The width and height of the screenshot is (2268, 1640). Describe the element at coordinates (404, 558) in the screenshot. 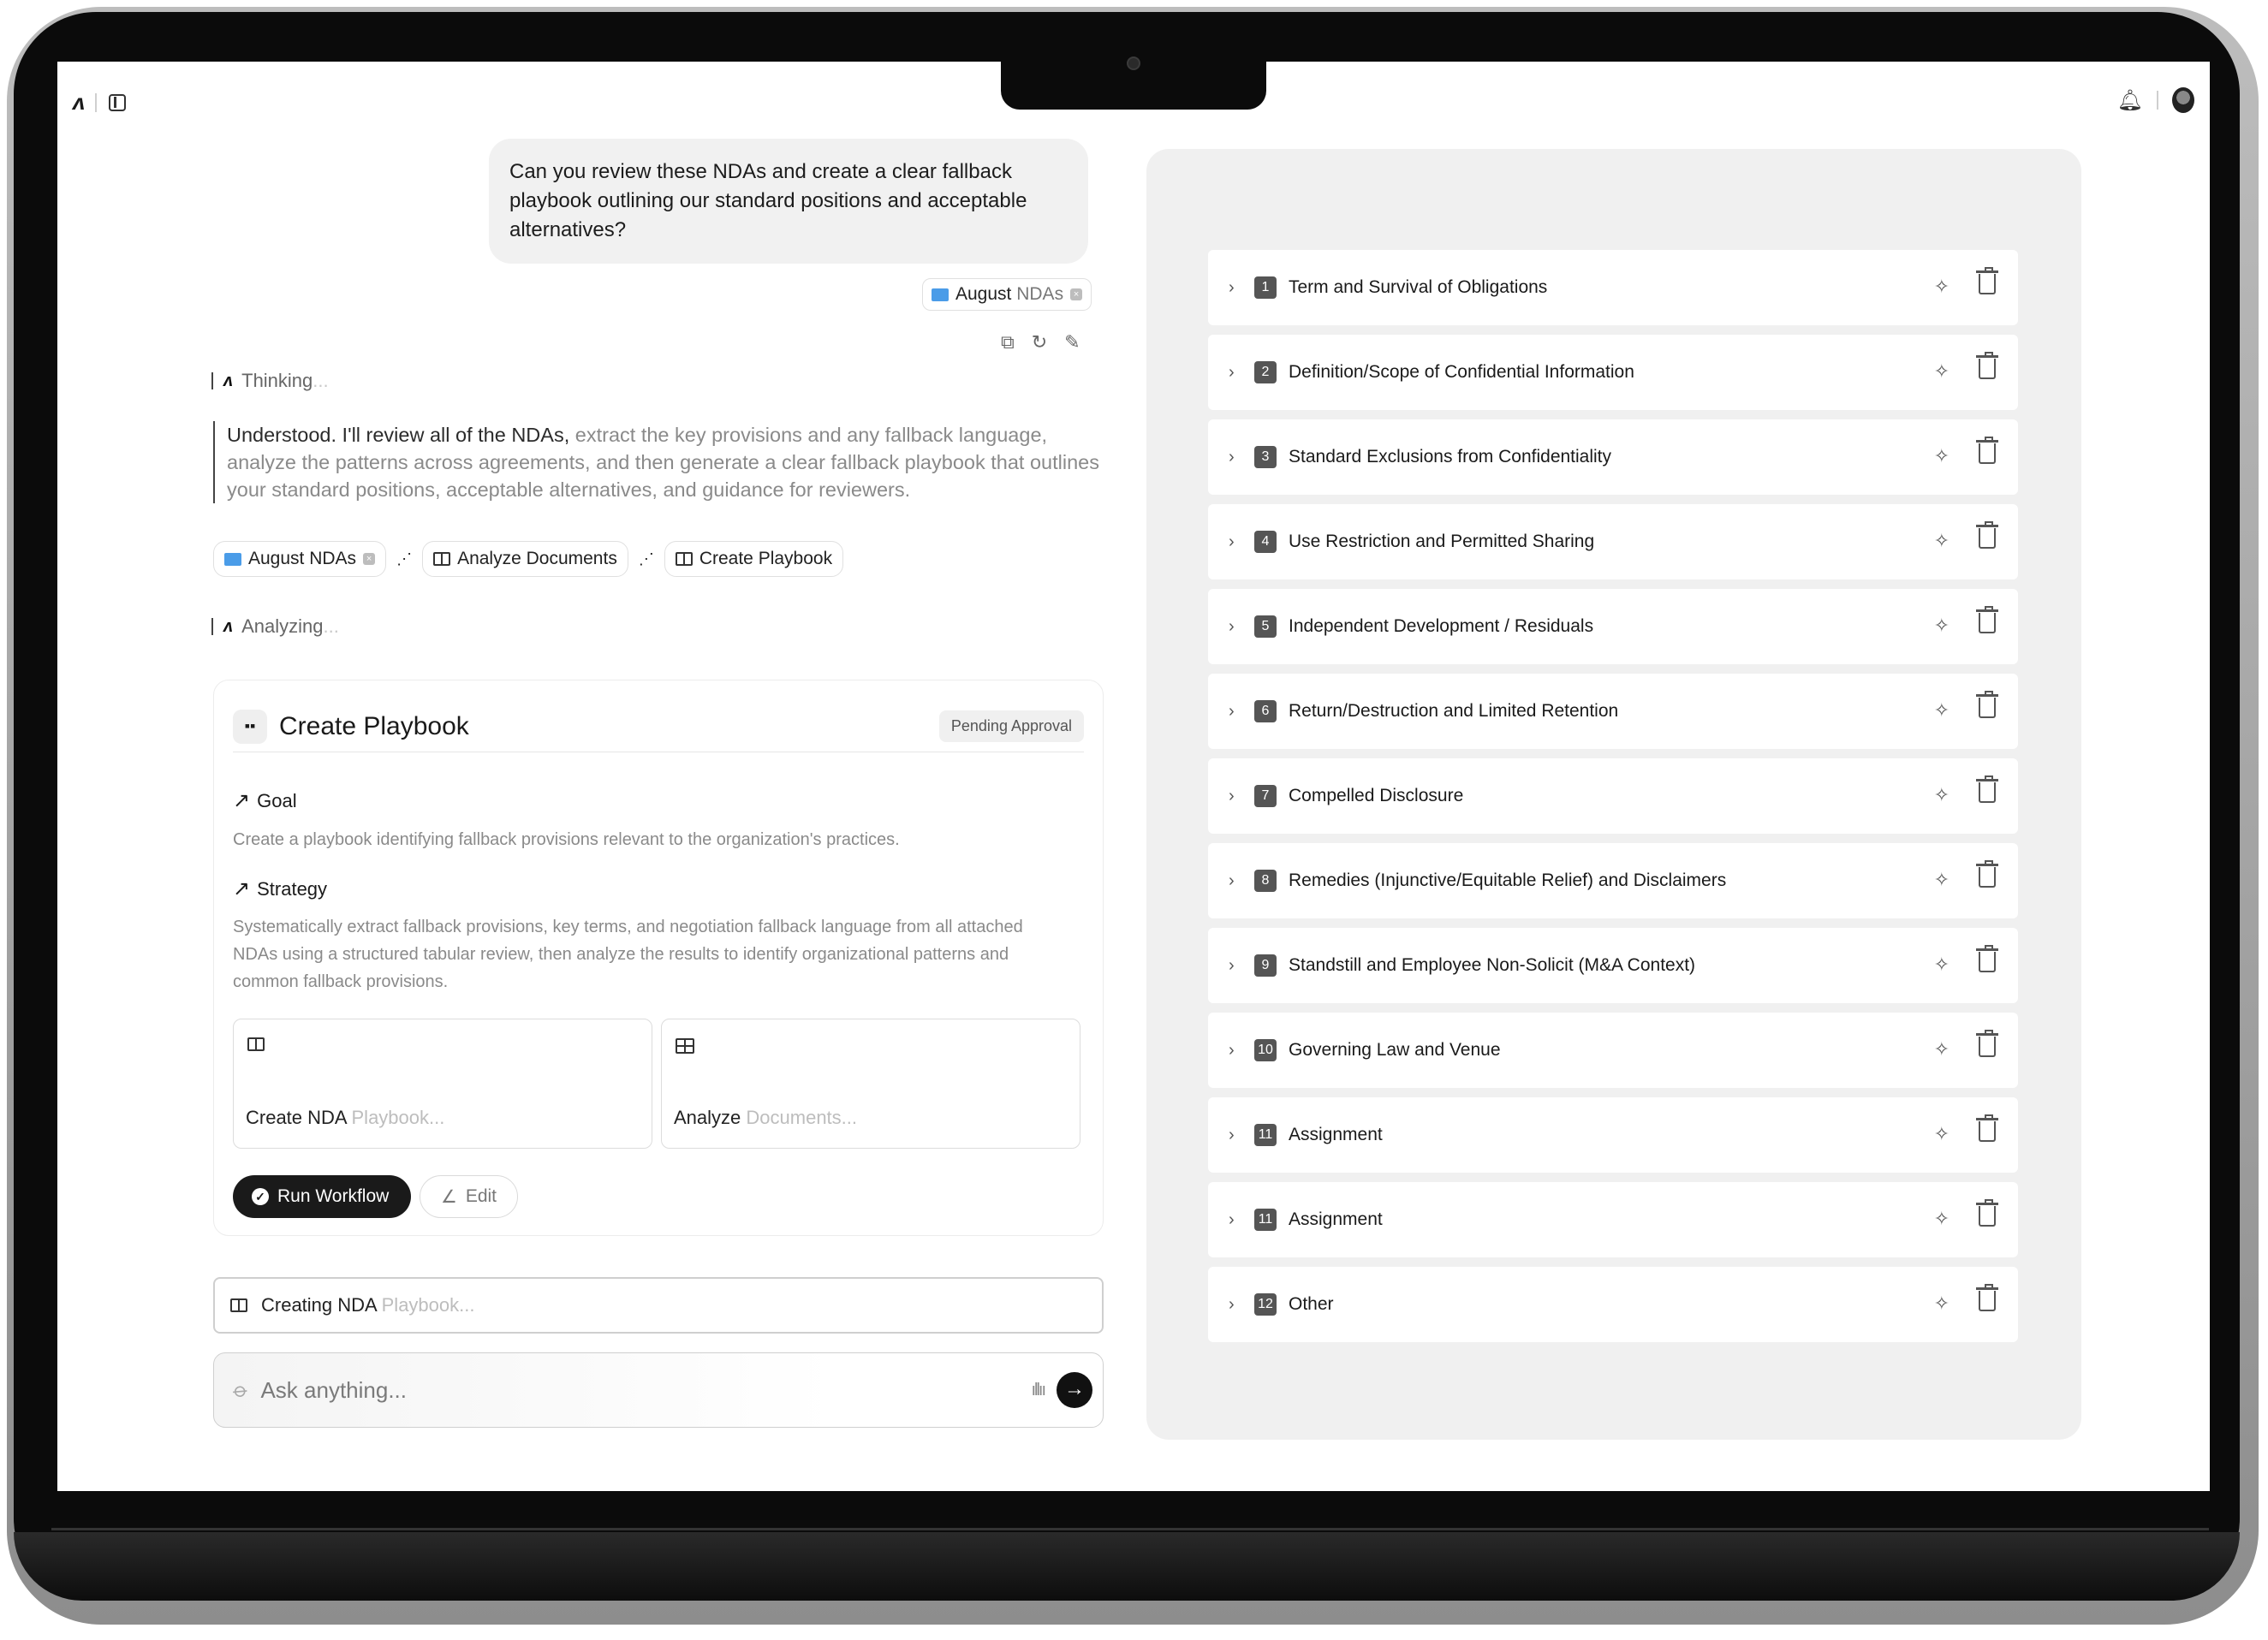

I see `connector-icon: ⋰` at that location.